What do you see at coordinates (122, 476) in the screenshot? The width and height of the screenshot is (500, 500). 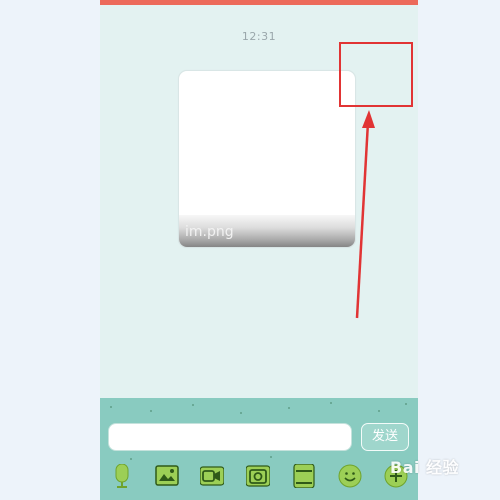 I see `microphone-icon` at bounding box center [122, 476].